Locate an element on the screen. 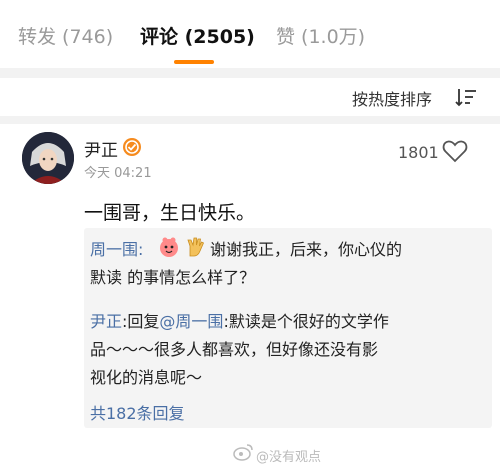 The height and width of the screenshot is (470, 500). reply-line: 尹正:回复@周一围:默读是个很好的文学作 is located at coordinates (239, 320).